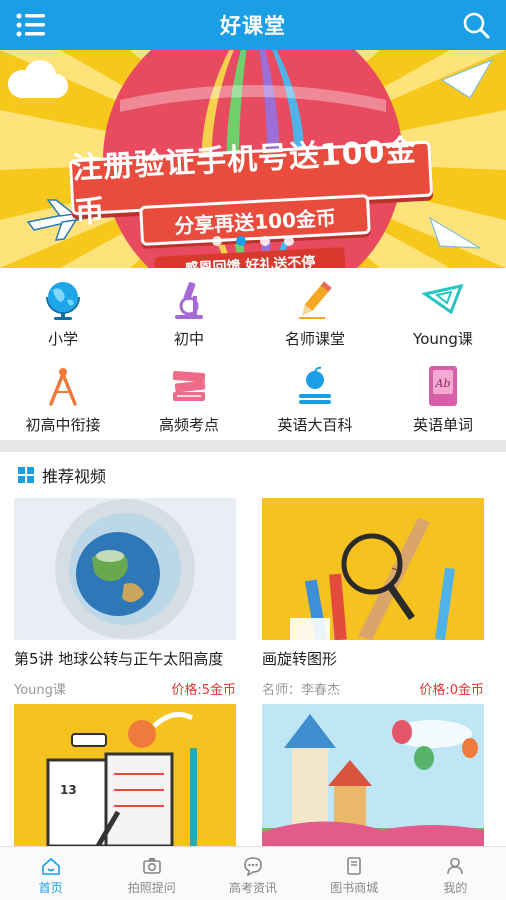 This screenshot has width=506, height=900. I want to click on category-label: 名师课堂, so click(314, 339).